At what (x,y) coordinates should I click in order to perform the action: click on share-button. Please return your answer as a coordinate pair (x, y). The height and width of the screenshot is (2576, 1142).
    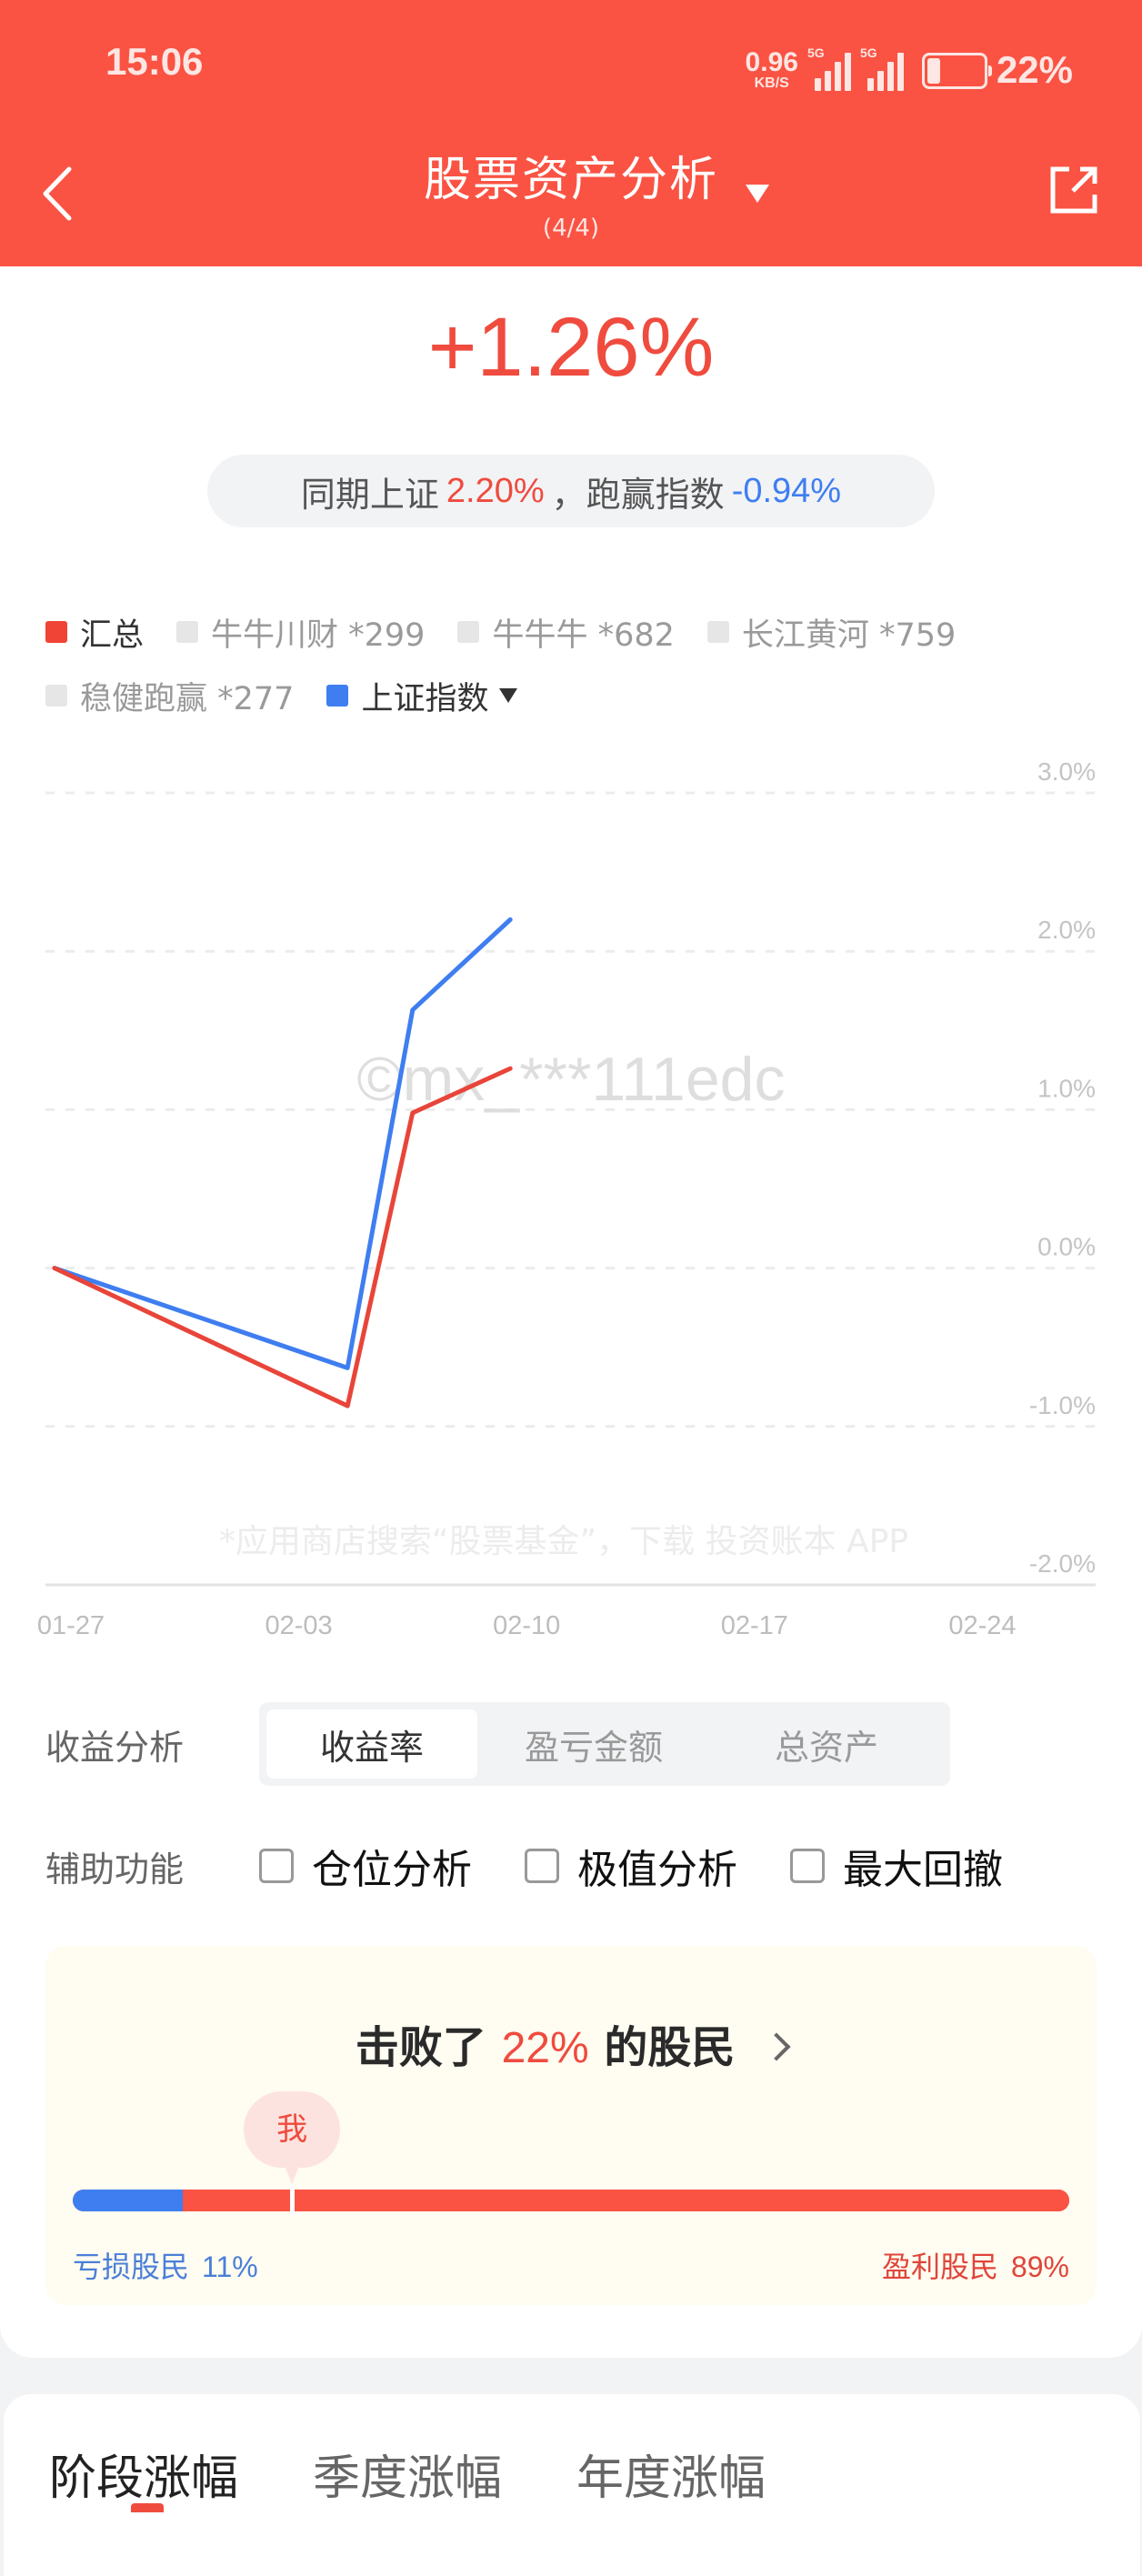
    Looking at the image, I should click on (1074, 190).